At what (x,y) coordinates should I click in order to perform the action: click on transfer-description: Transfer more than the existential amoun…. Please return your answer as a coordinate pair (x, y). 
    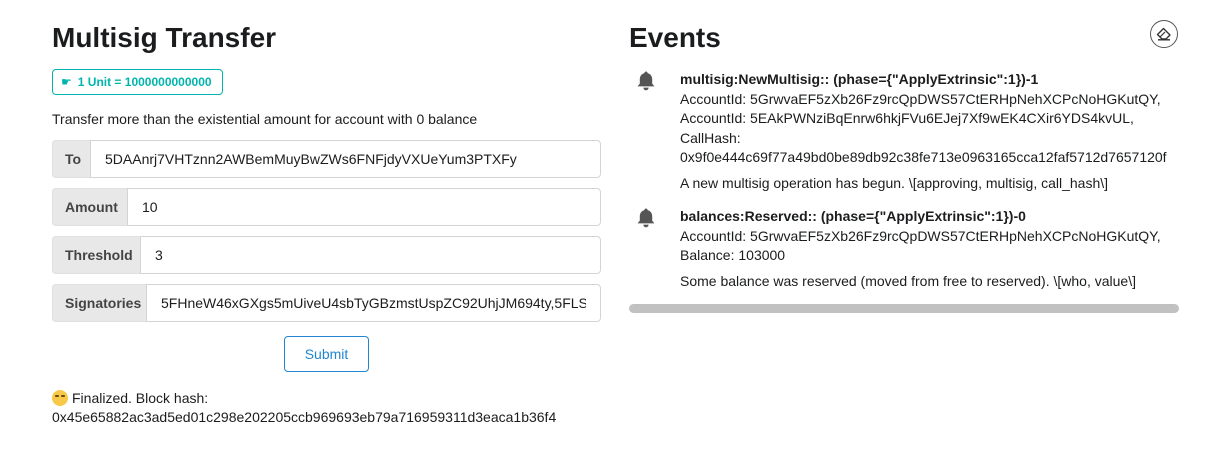
    Looking at the image, I should click on (265, 119).